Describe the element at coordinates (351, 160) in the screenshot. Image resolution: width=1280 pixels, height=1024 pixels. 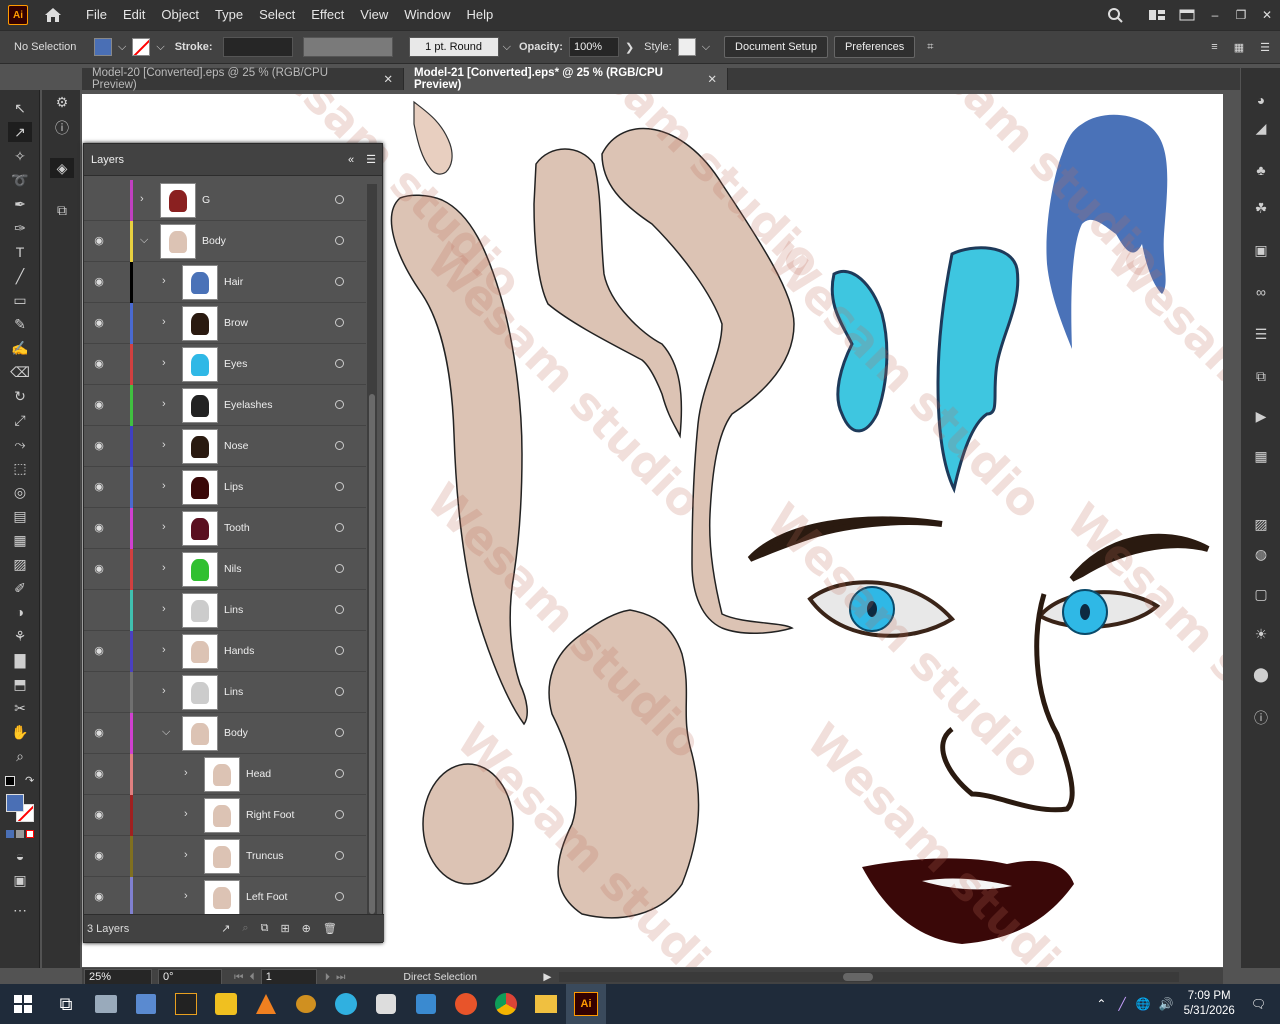
I see `collapse-panel-icon: «` at that location.